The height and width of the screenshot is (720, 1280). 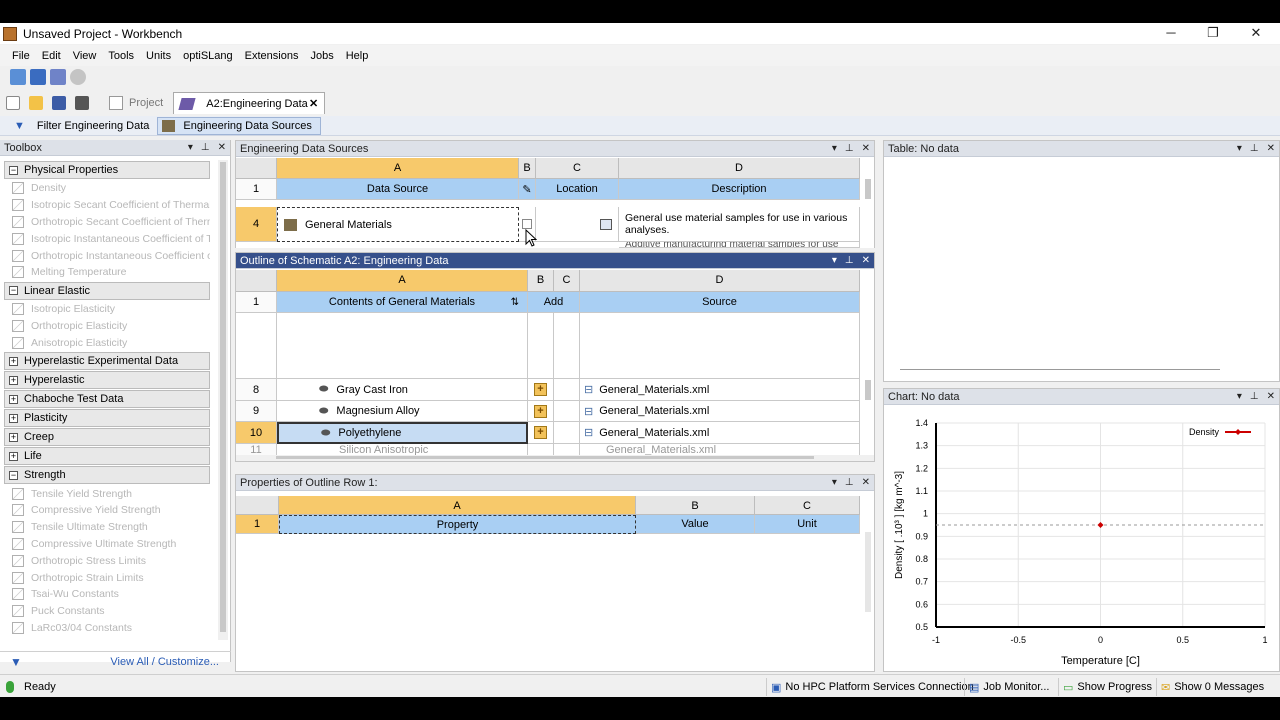 What do you see at coordinates (527, 224) in the screenshot?
I see `checkbox-icon` at bounding box center [527, 224].